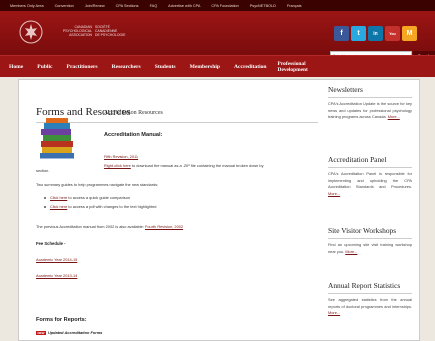  Describe the element at coordinates (133, 135) in the screenshot. I see `manual-heading: Accreditation Manual:` at that location.